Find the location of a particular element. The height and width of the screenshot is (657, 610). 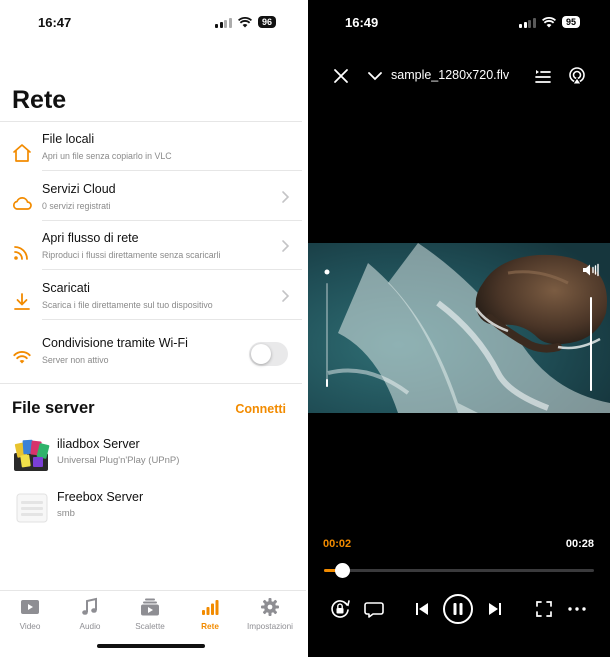

music-note-icon is located at coordinates (89, 606).